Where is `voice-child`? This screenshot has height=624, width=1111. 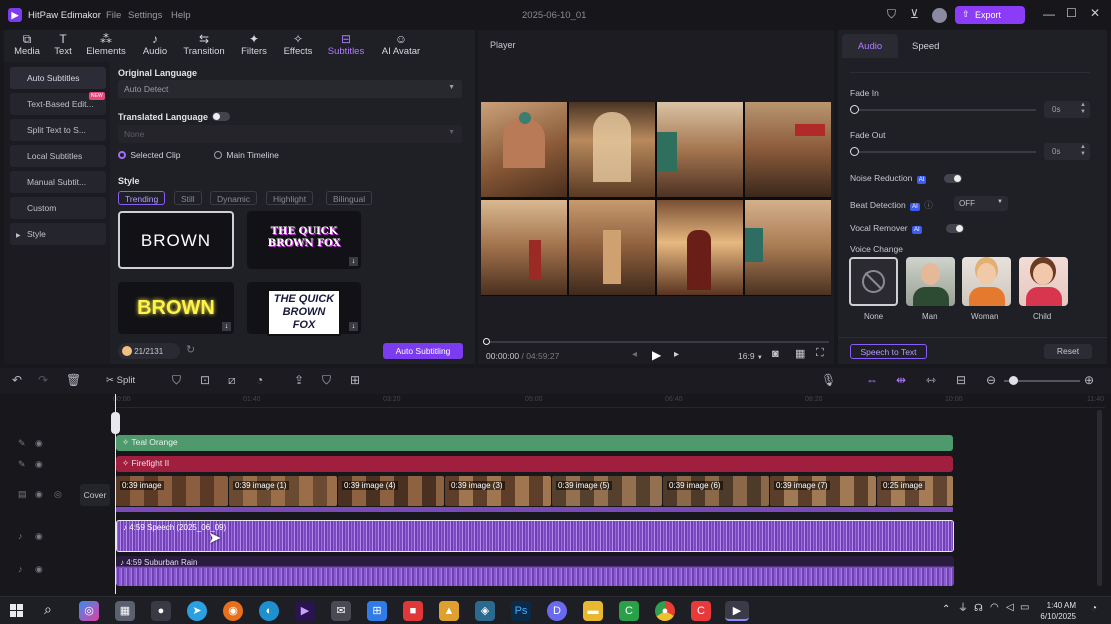
voice-child is located at coordinates (1043, 281).